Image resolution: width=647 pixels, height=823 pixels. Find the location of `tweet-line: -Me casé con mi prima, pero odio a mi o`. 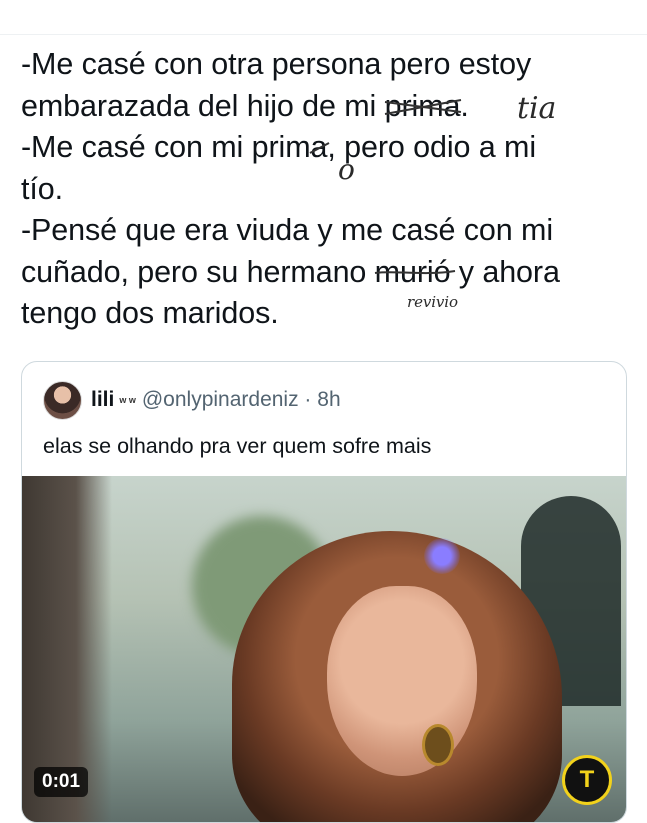

tweet-line: -Me casé con mi prima, pero odio a mi o is located at coordinates (326, 156).